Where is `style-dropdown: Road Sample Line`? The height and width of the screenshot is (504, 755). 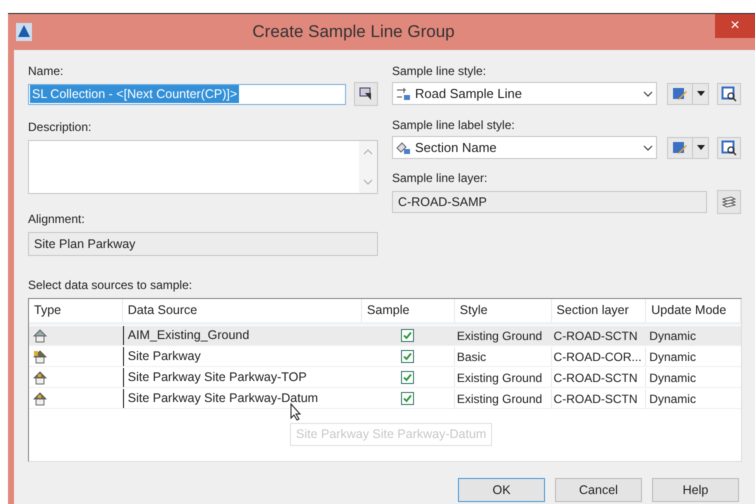 style-dropdown: Road Sample Line is located at coordinates (524, 93).